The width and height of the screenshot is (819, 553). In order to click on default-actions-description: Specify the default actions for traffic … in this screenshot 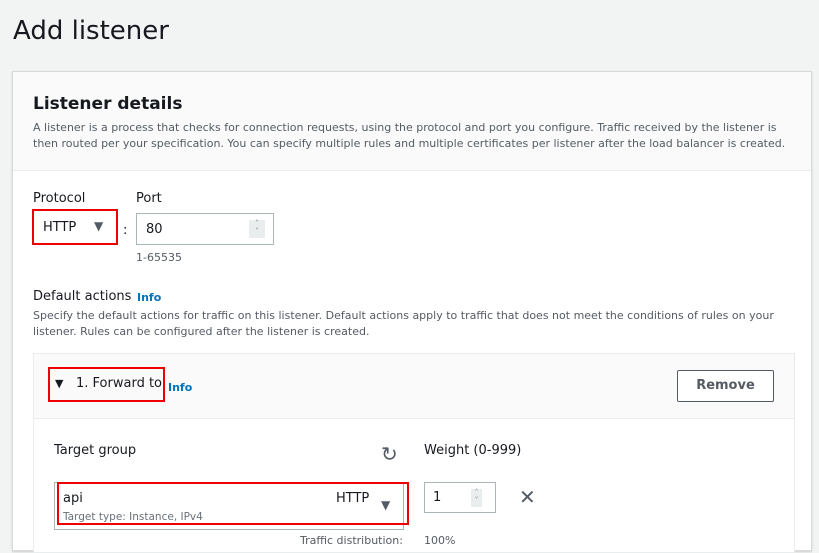, I will do `click(403, 323)`.